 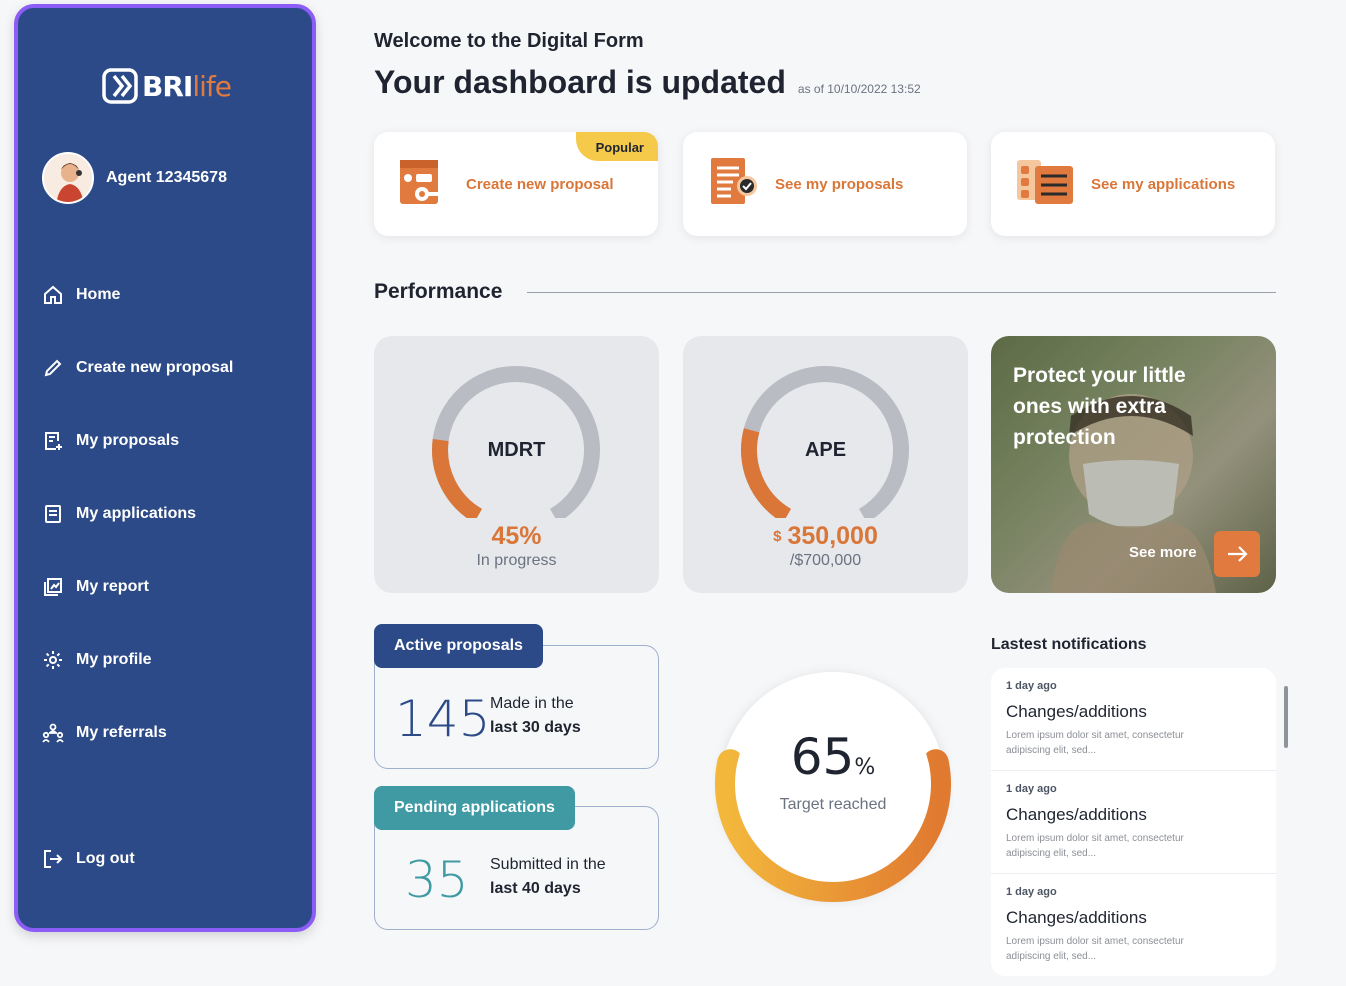 I want to click on stat-line1: Submitted in the, so click(x=548, y=864).